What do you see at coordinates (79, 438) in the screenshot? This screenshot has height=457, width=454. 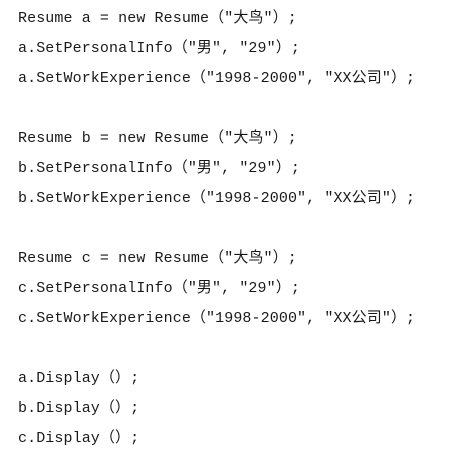 I see `code-line-c-display: c.Display（）;` at bounding box center [79, 438].